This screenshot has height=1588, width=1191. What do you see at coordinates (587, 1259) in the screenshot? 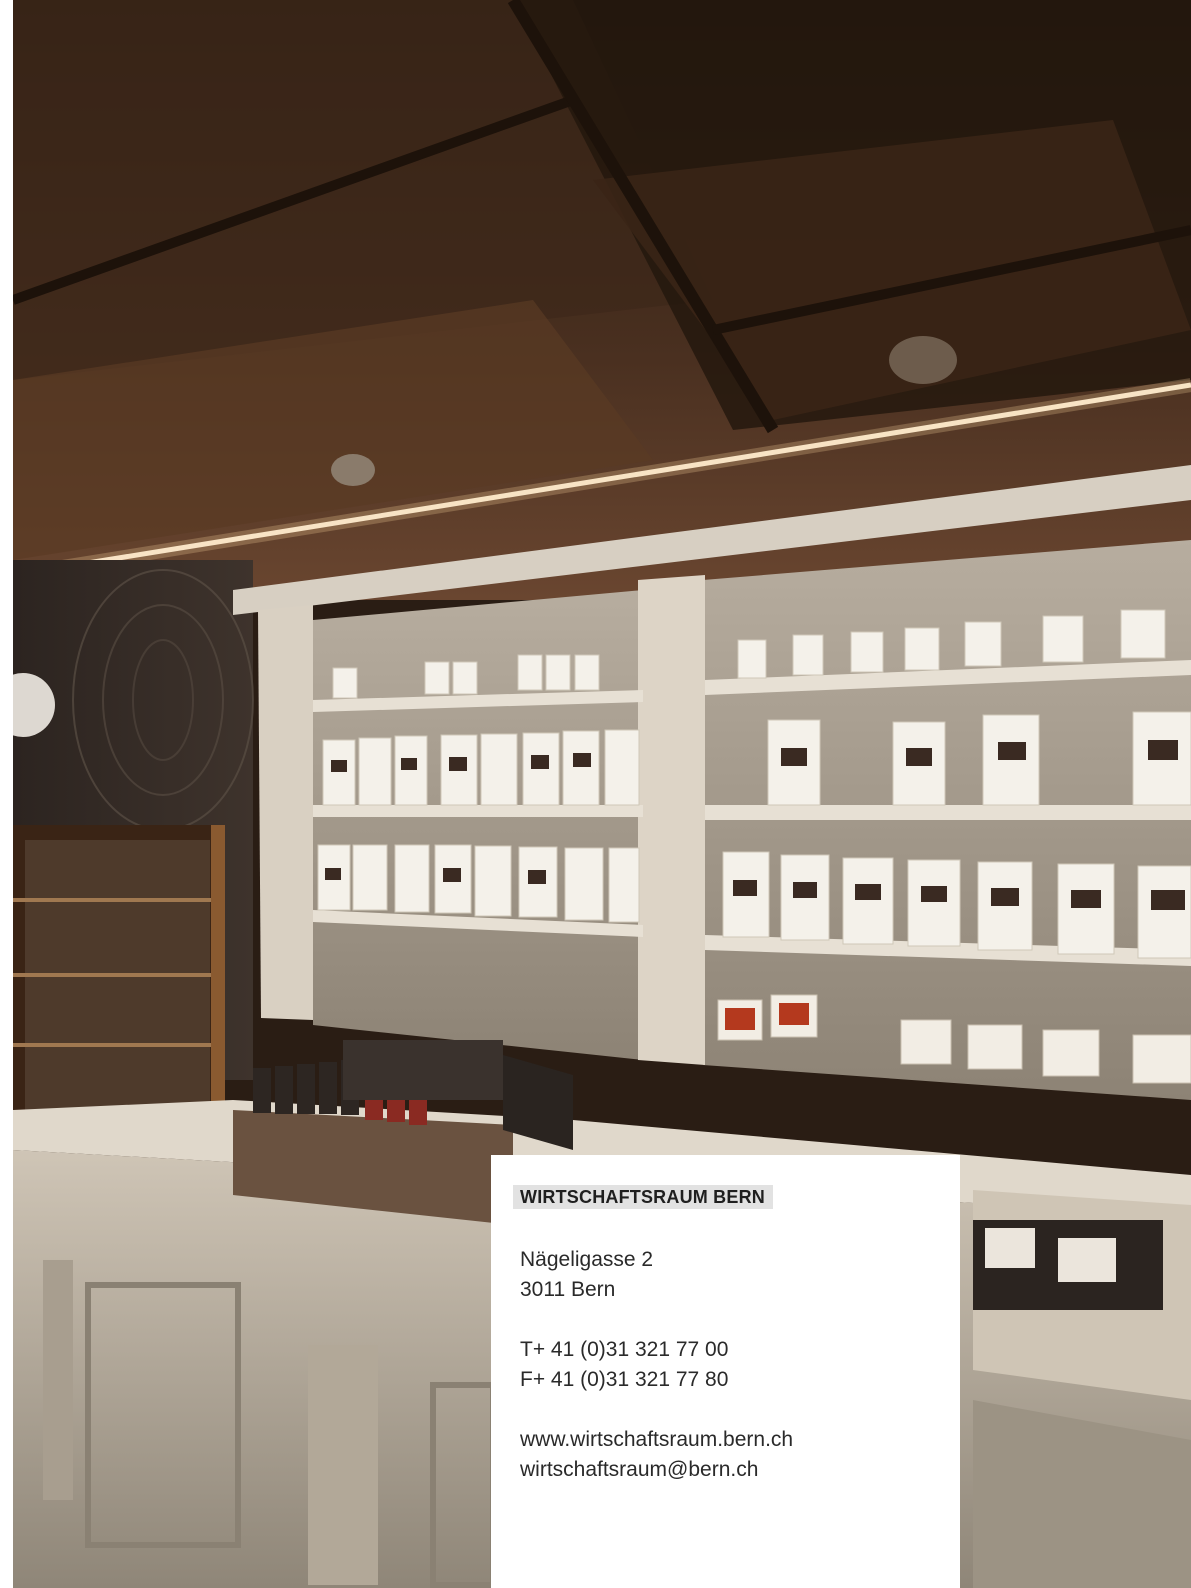
I see `street-address: Nägeligasse 2` at bounding box center [587, 1259].